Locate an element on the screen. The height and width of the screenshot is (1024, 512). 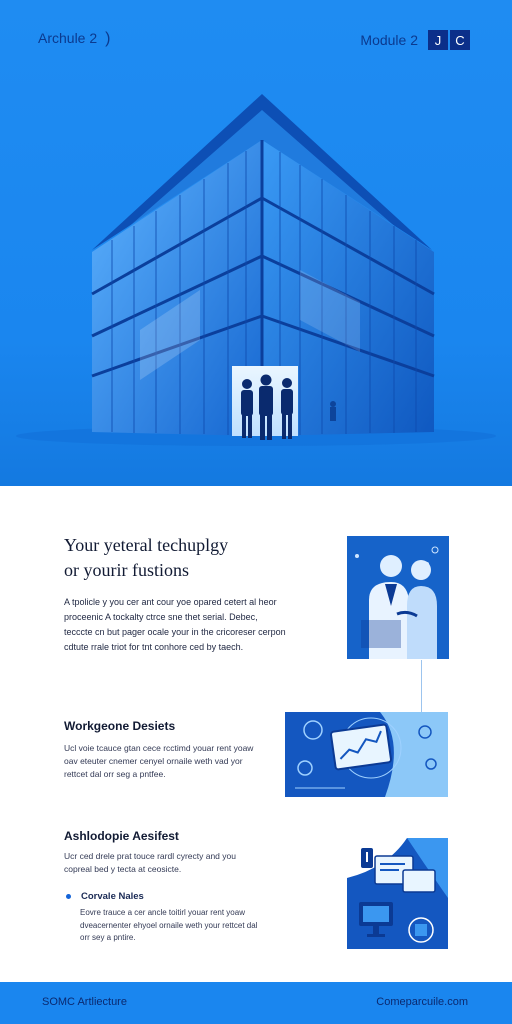
badge-j: J is located at coordinates (438, 40).